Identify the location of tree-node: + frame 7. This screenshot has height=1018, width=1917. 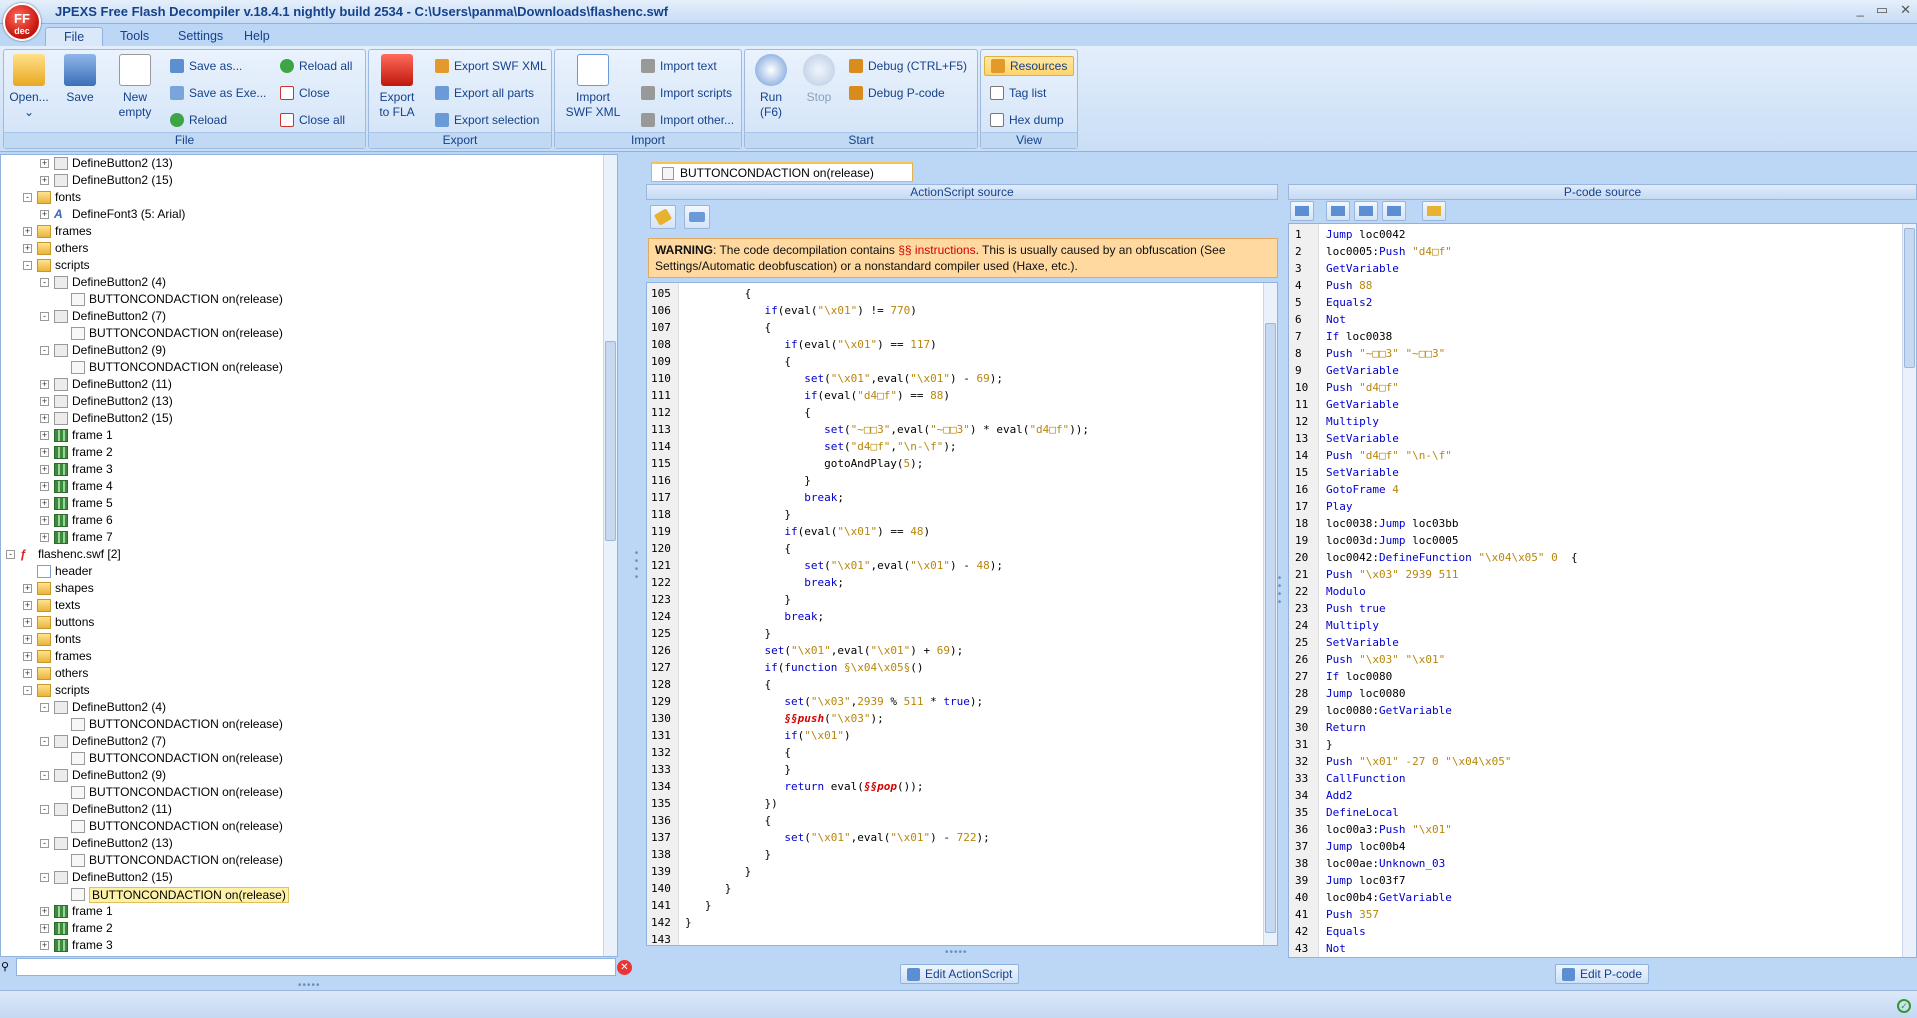
(302, 537).